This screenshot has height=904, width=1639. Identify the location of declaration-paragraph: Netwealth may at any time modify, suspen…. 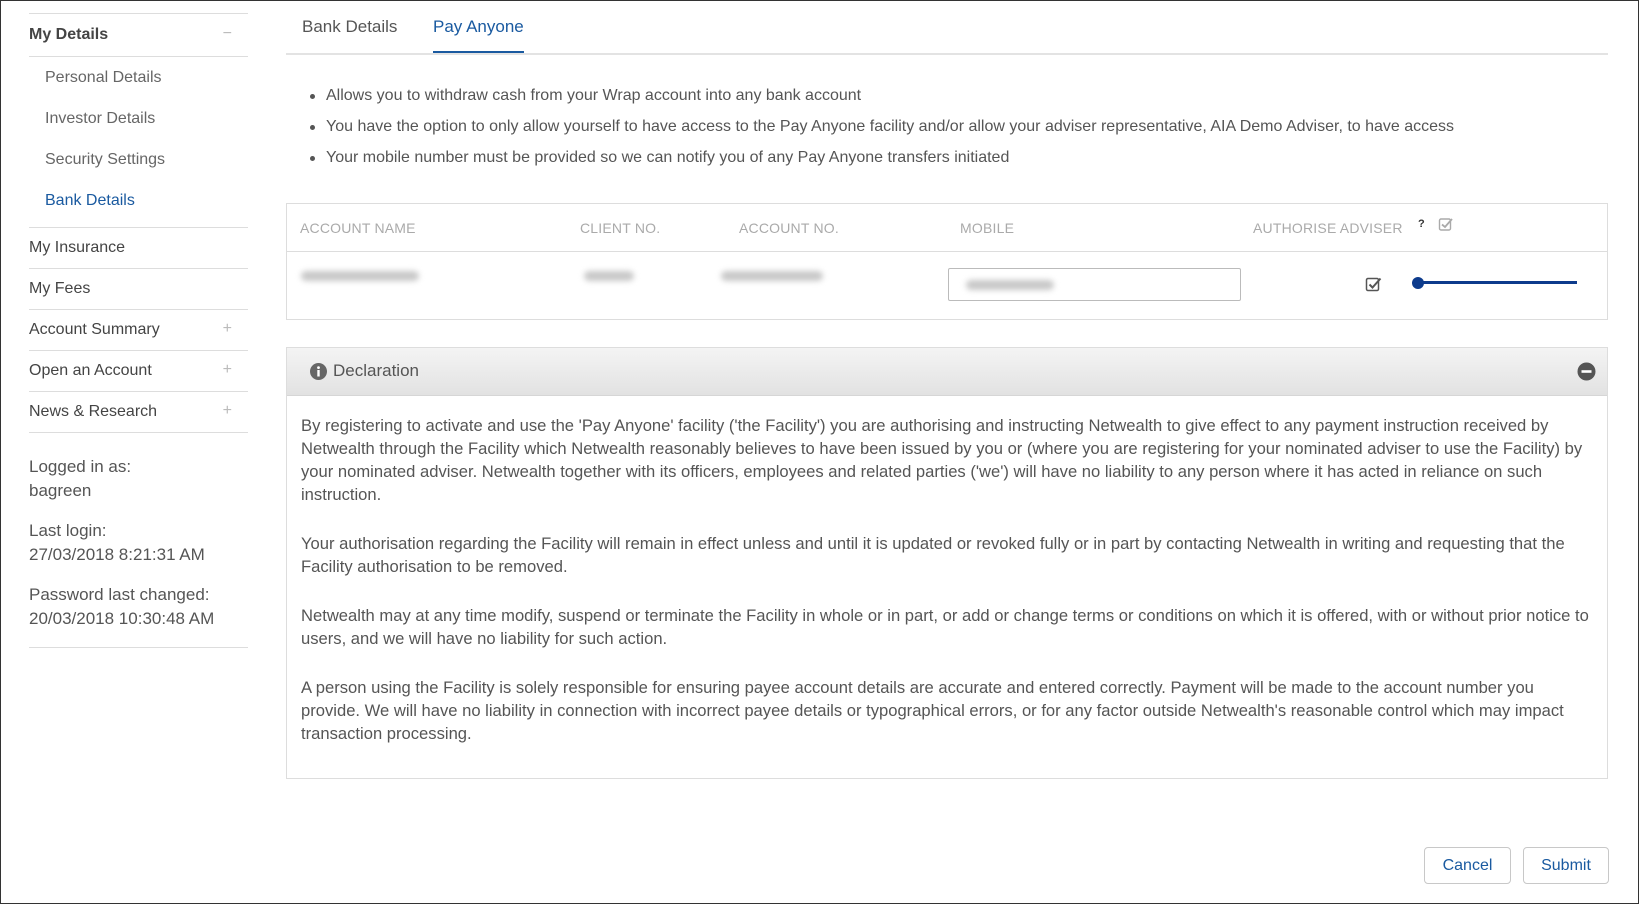
(945, 627).